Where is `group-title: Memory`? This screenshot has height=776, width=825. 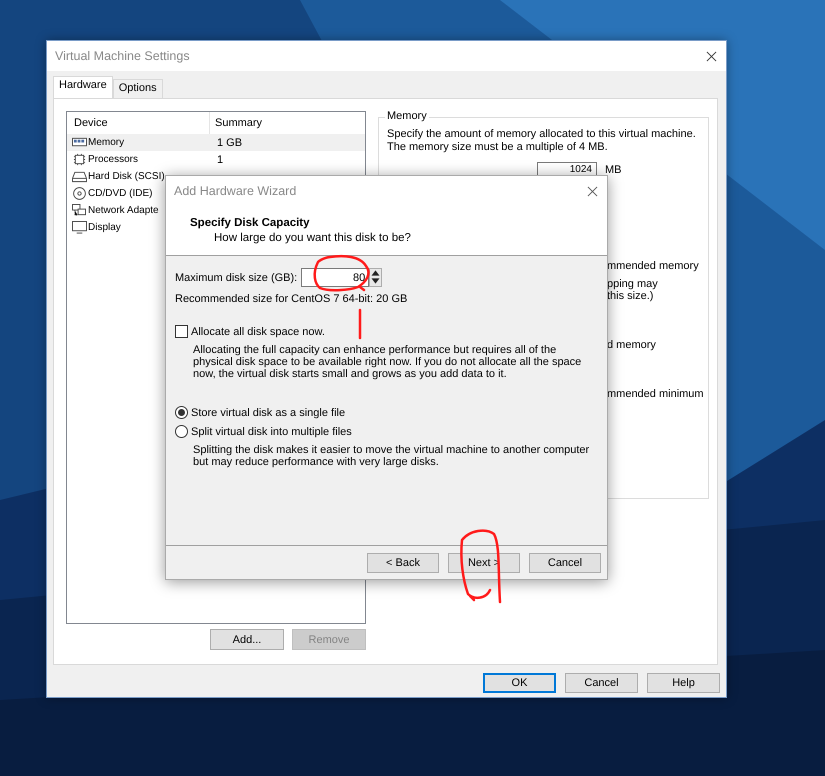 group-title: Memory is located at coordinates (407, 116).